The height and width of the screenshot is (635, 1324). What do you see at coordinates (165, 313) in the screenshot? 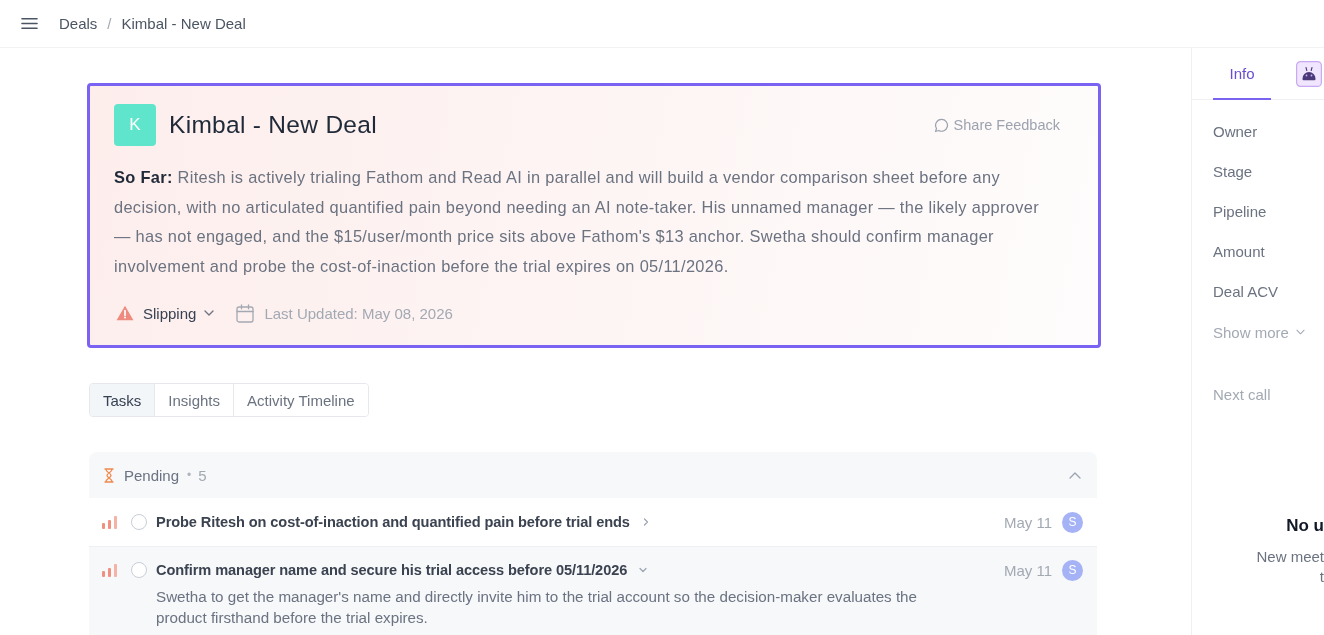
I see `status-dropdown: Slipping` at bounding box center [165, 313].